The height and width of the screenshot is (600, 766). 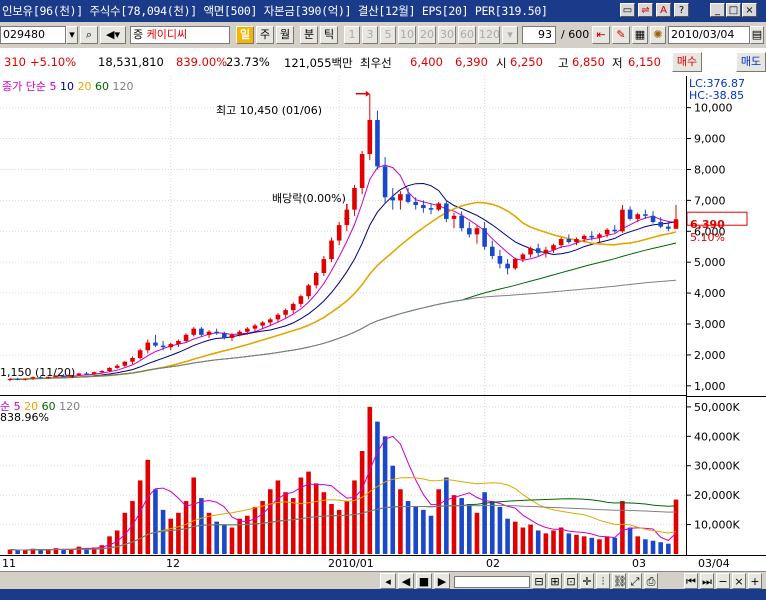 What do you see at coordinates (733, 10) in the screenshot?
I see `maximize-icon: □` at bounding box center [733, 10].